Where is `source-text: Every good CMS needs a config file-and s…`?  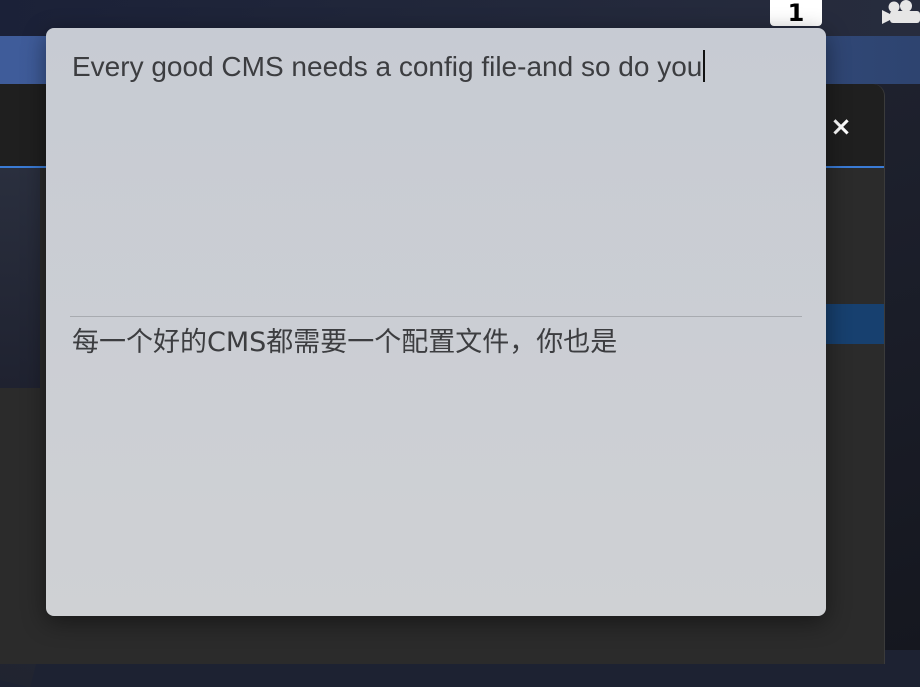
source-text: Every good CMS needs a config file-and s… is located at coordinates (387, 66).